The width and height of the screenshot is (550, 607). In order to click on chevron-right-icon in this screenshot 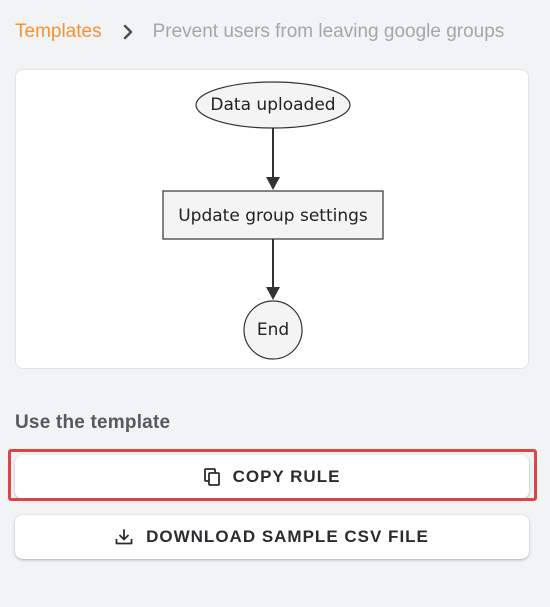, I will do `click(128, 32)`.